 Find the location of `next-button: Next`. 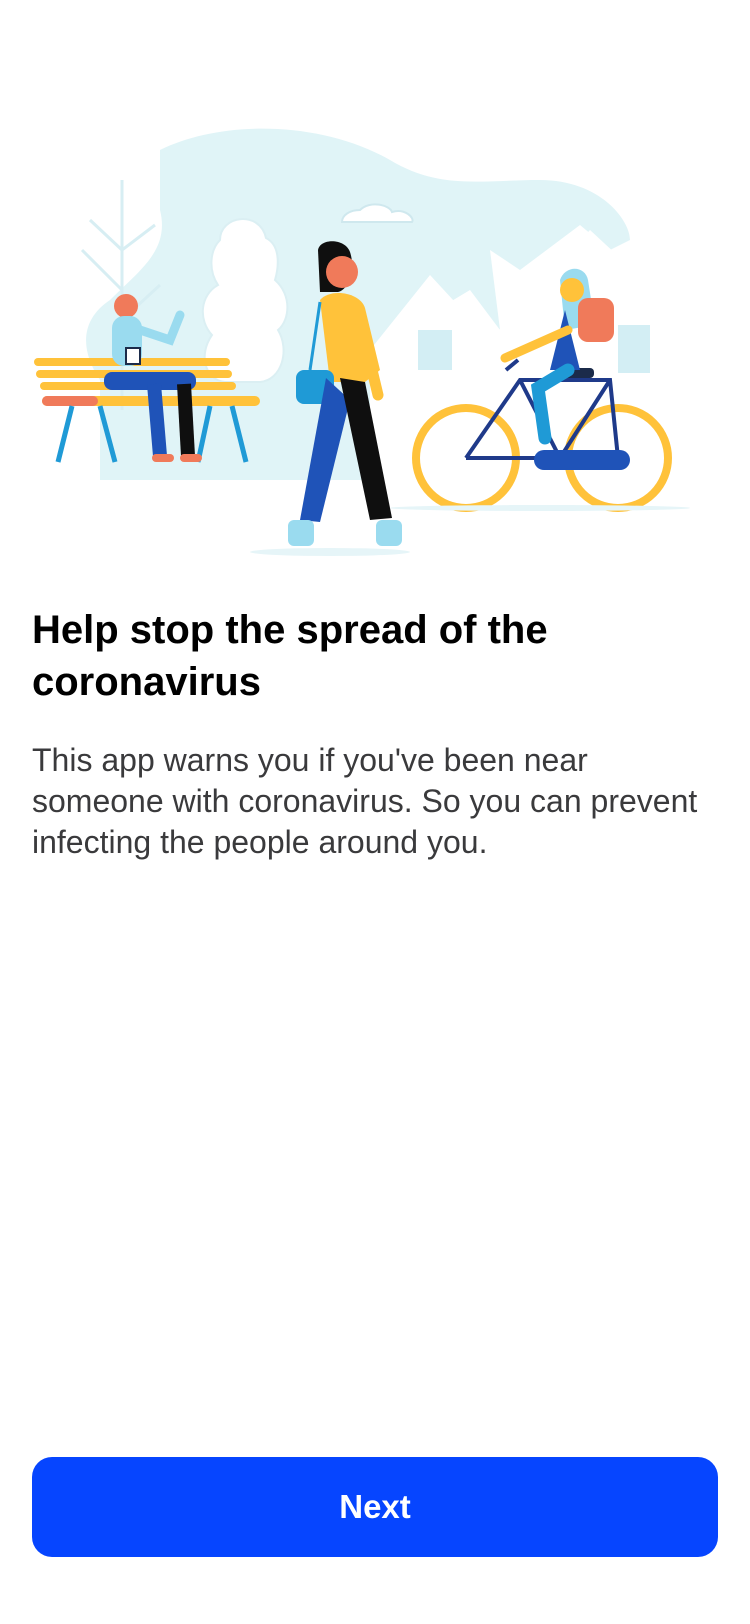

next-button: Next is located at coordinates (375, 1507).